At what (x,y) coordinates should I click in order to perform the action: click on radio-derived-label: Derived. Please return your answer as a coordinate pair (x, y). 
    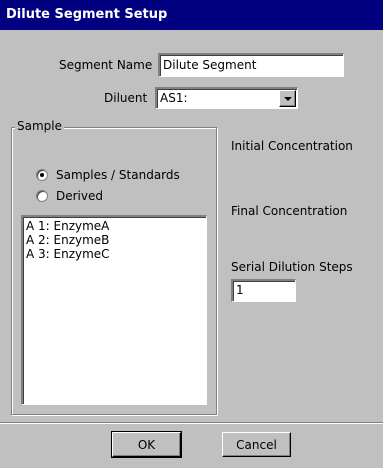
    Looking at the image, I should click on (79, 196).